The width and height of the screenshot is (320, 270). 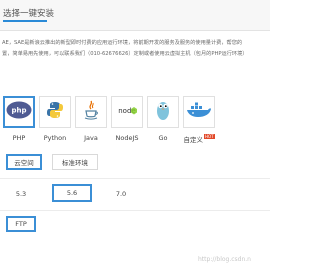 I want to click on language-option-go: Go, so click(x=163, y=119).